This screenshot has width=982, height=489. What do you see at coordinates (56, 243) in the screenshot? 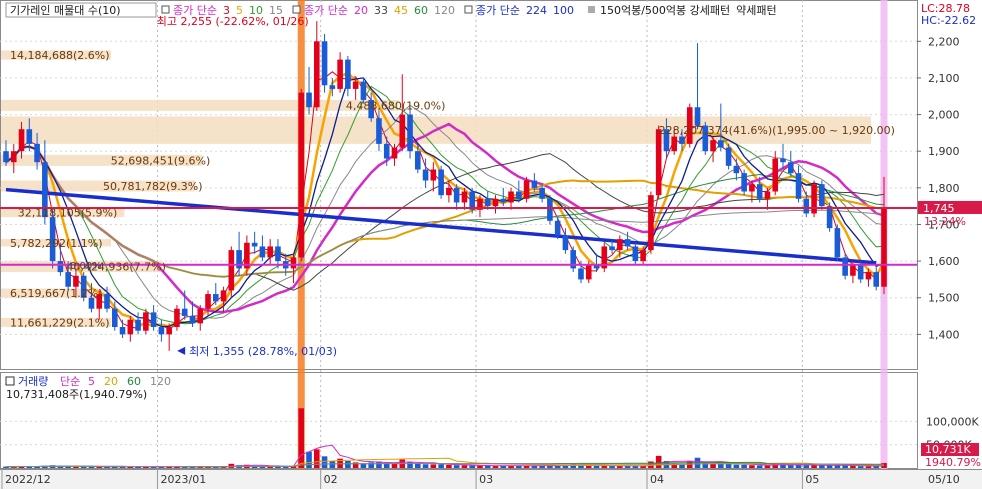
I see `volume-profile-label: 5,782,292(1.1%)` at bounding box center [56, 243].